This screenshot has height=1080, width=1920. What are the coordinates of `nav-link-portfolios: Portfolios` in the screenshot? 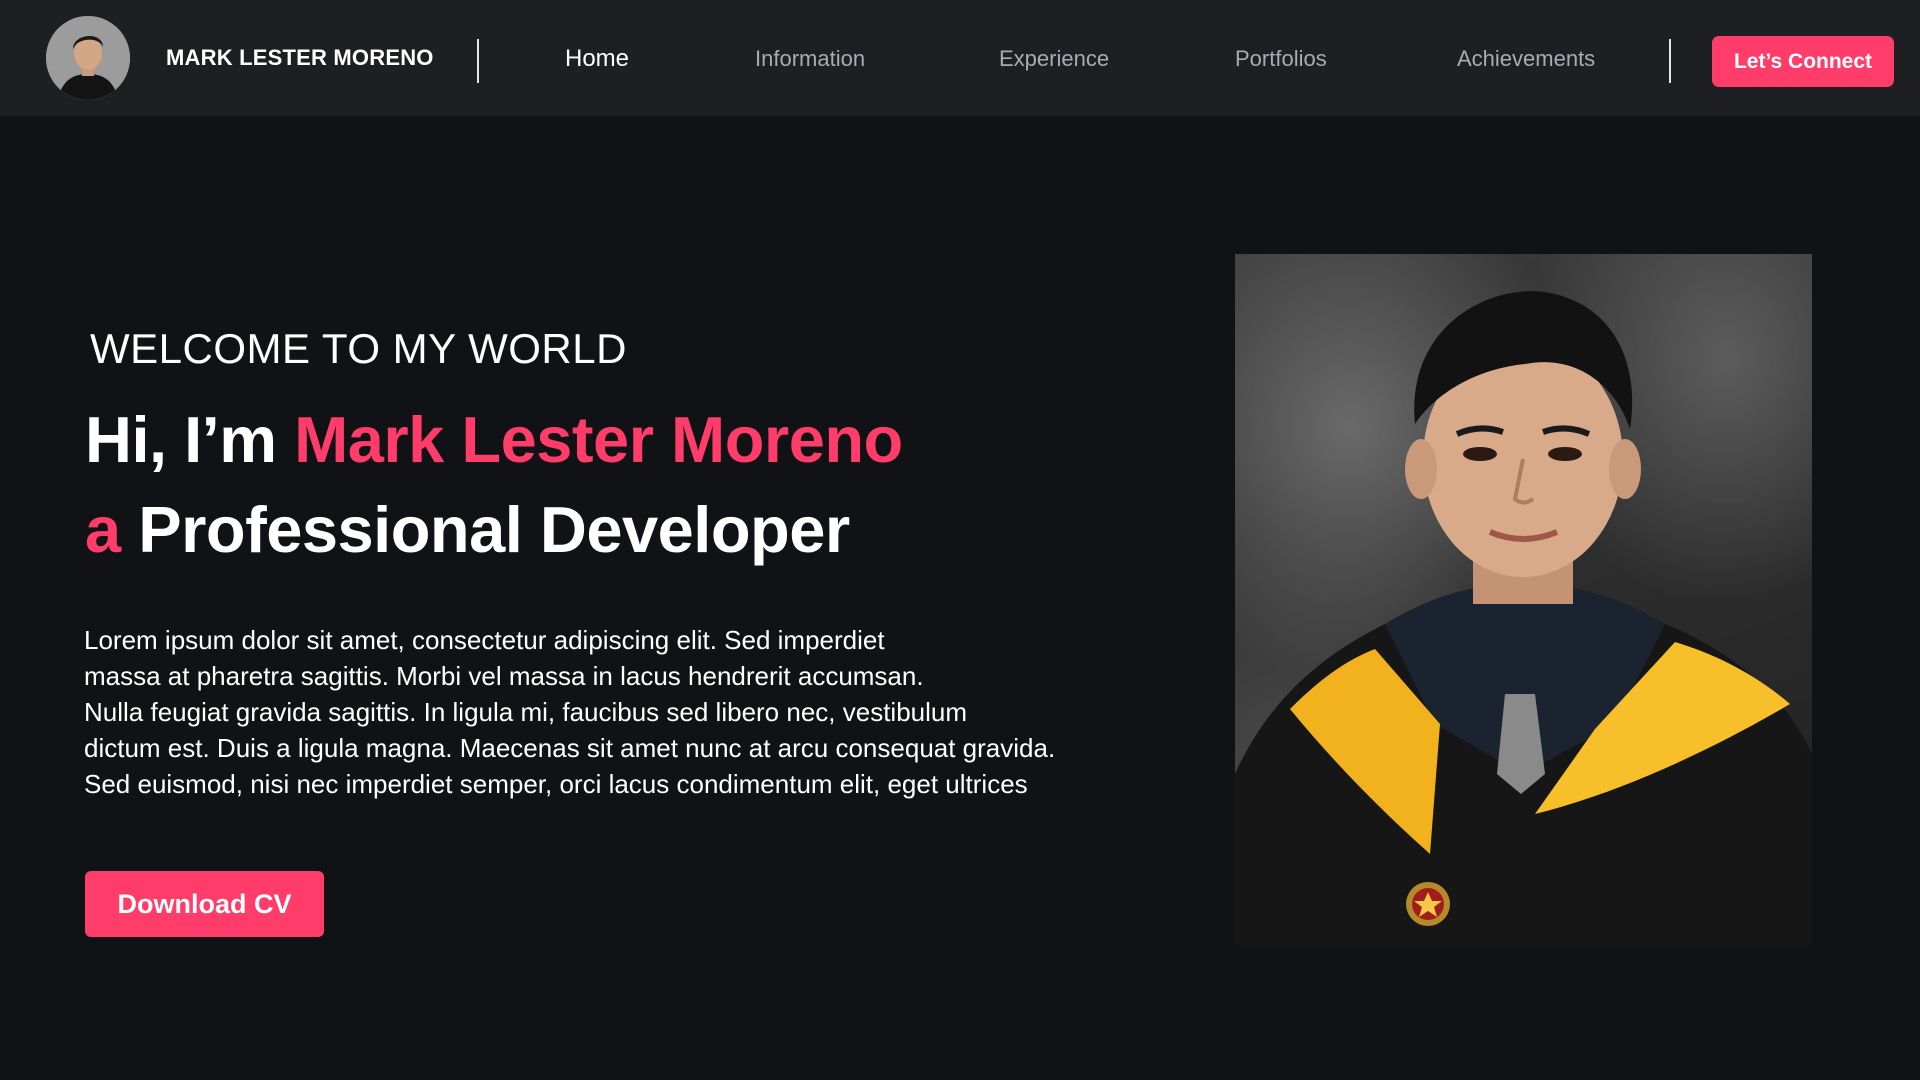 It's located at (1281, 59).